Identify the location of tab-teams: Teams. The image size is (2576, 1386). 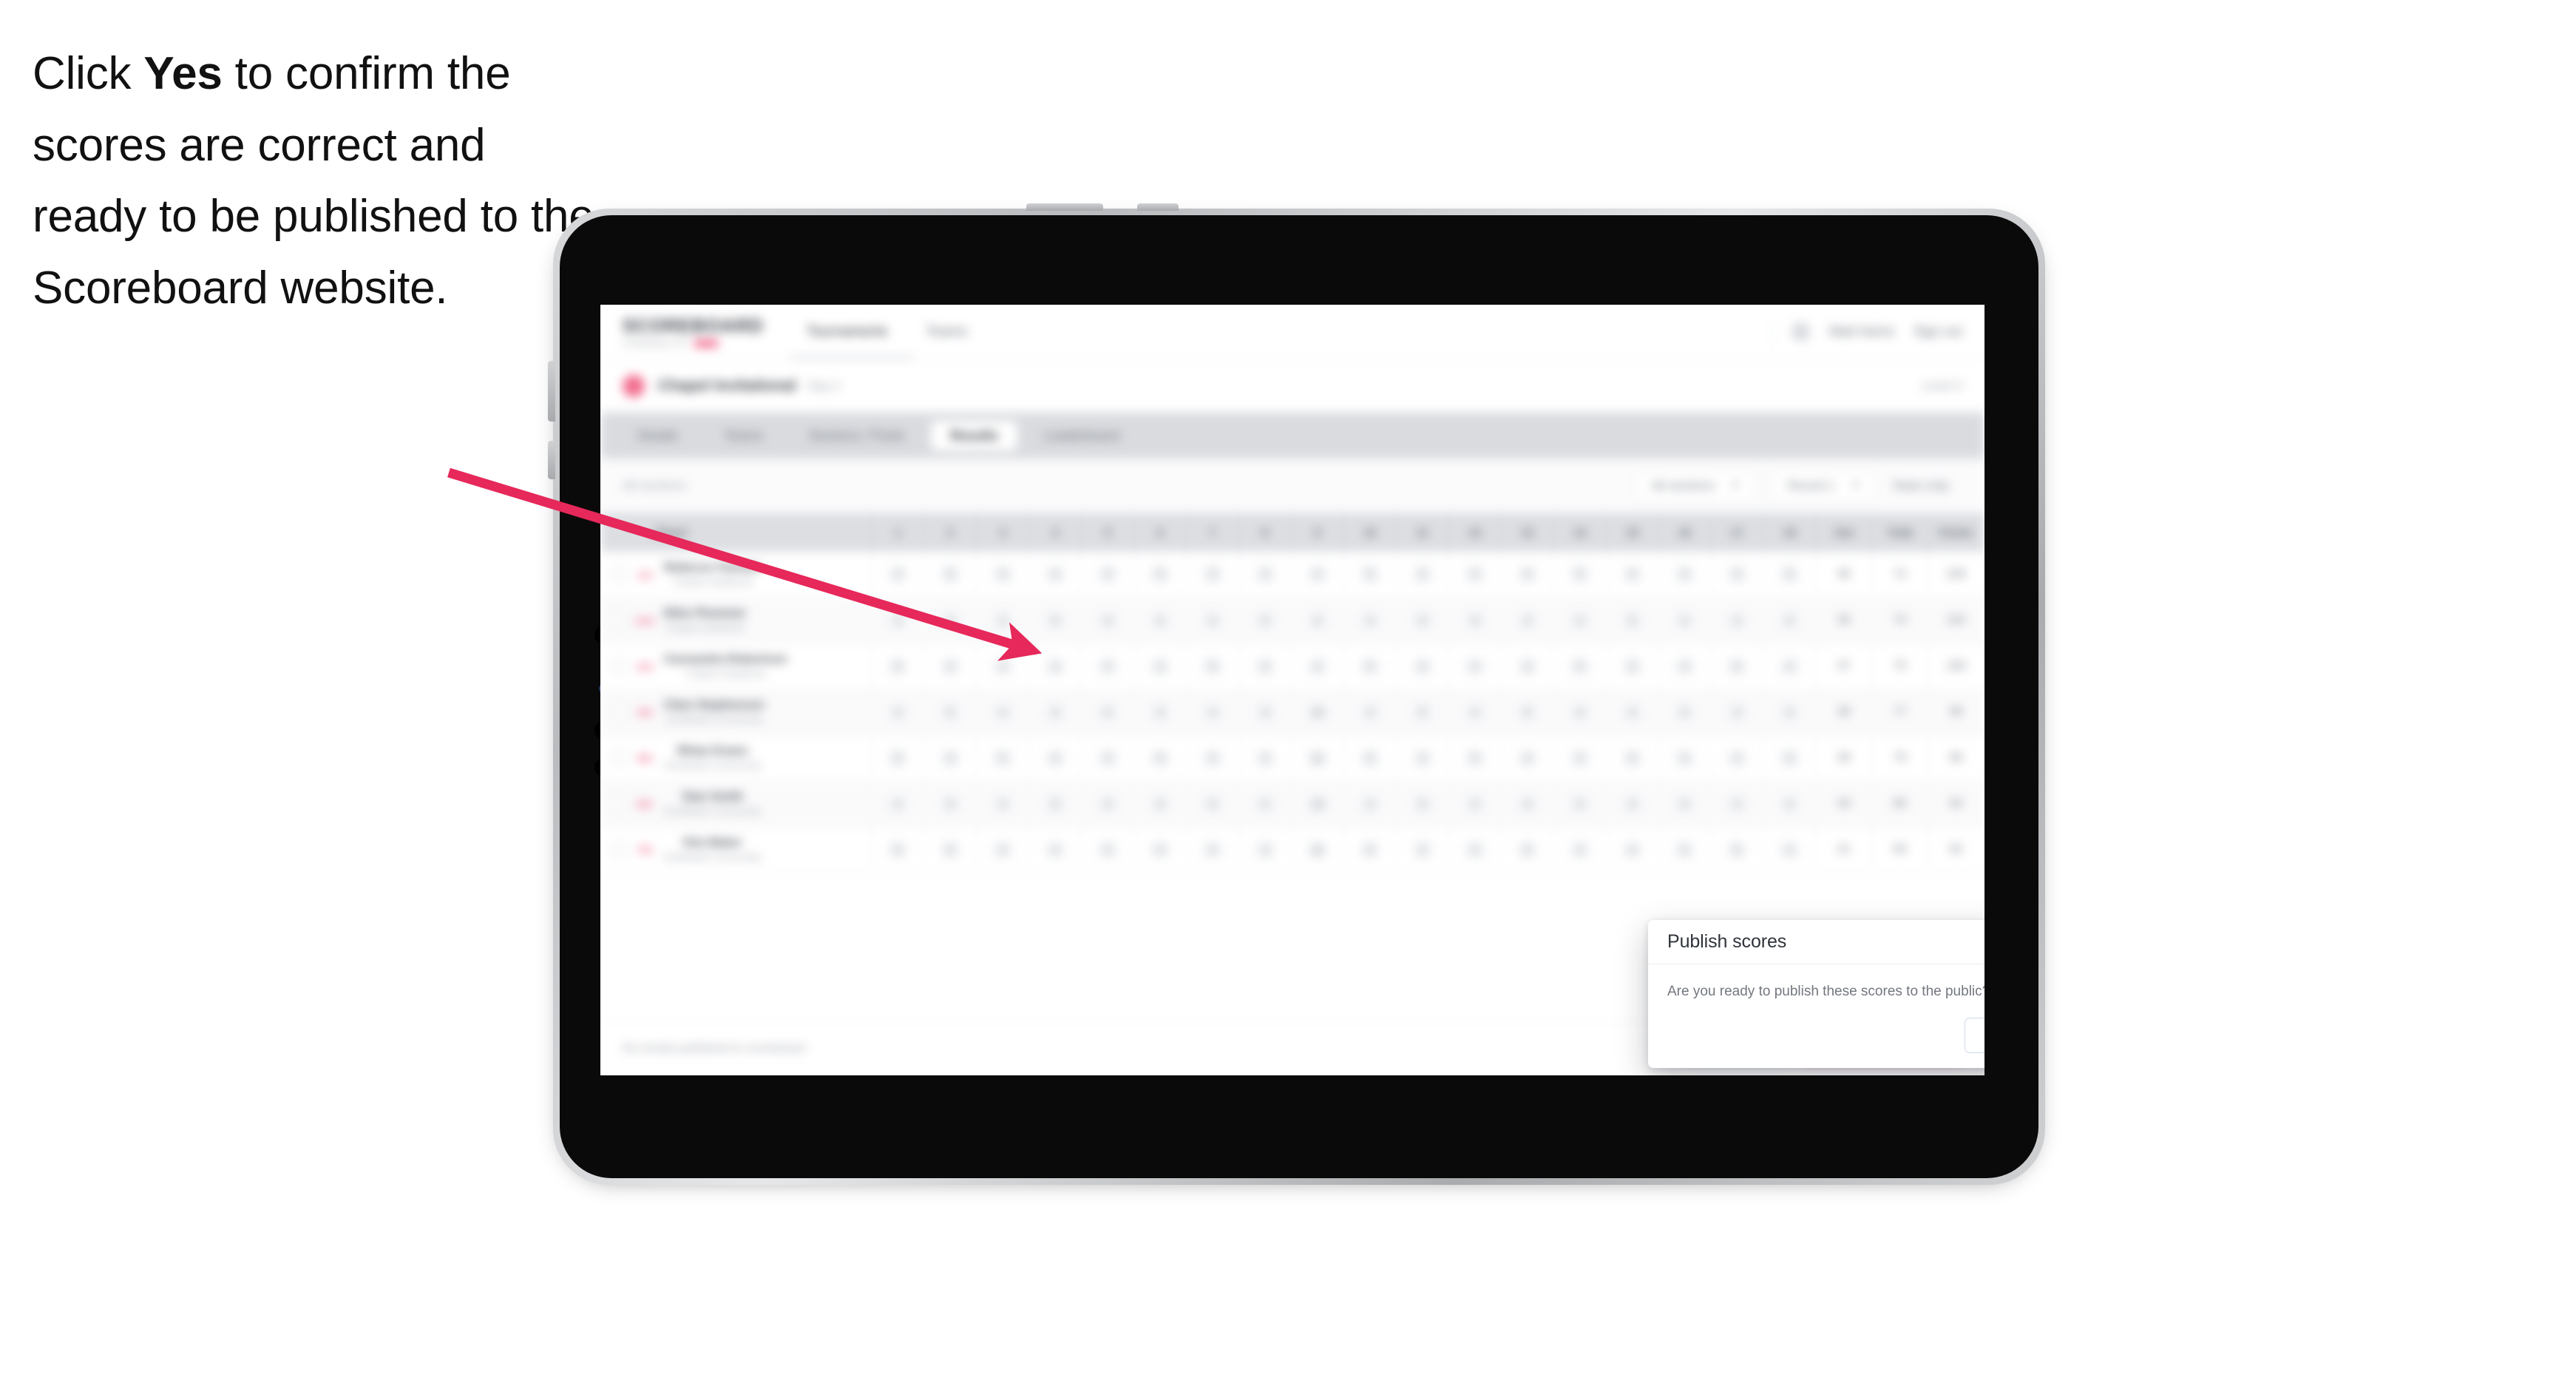
(743, 436).